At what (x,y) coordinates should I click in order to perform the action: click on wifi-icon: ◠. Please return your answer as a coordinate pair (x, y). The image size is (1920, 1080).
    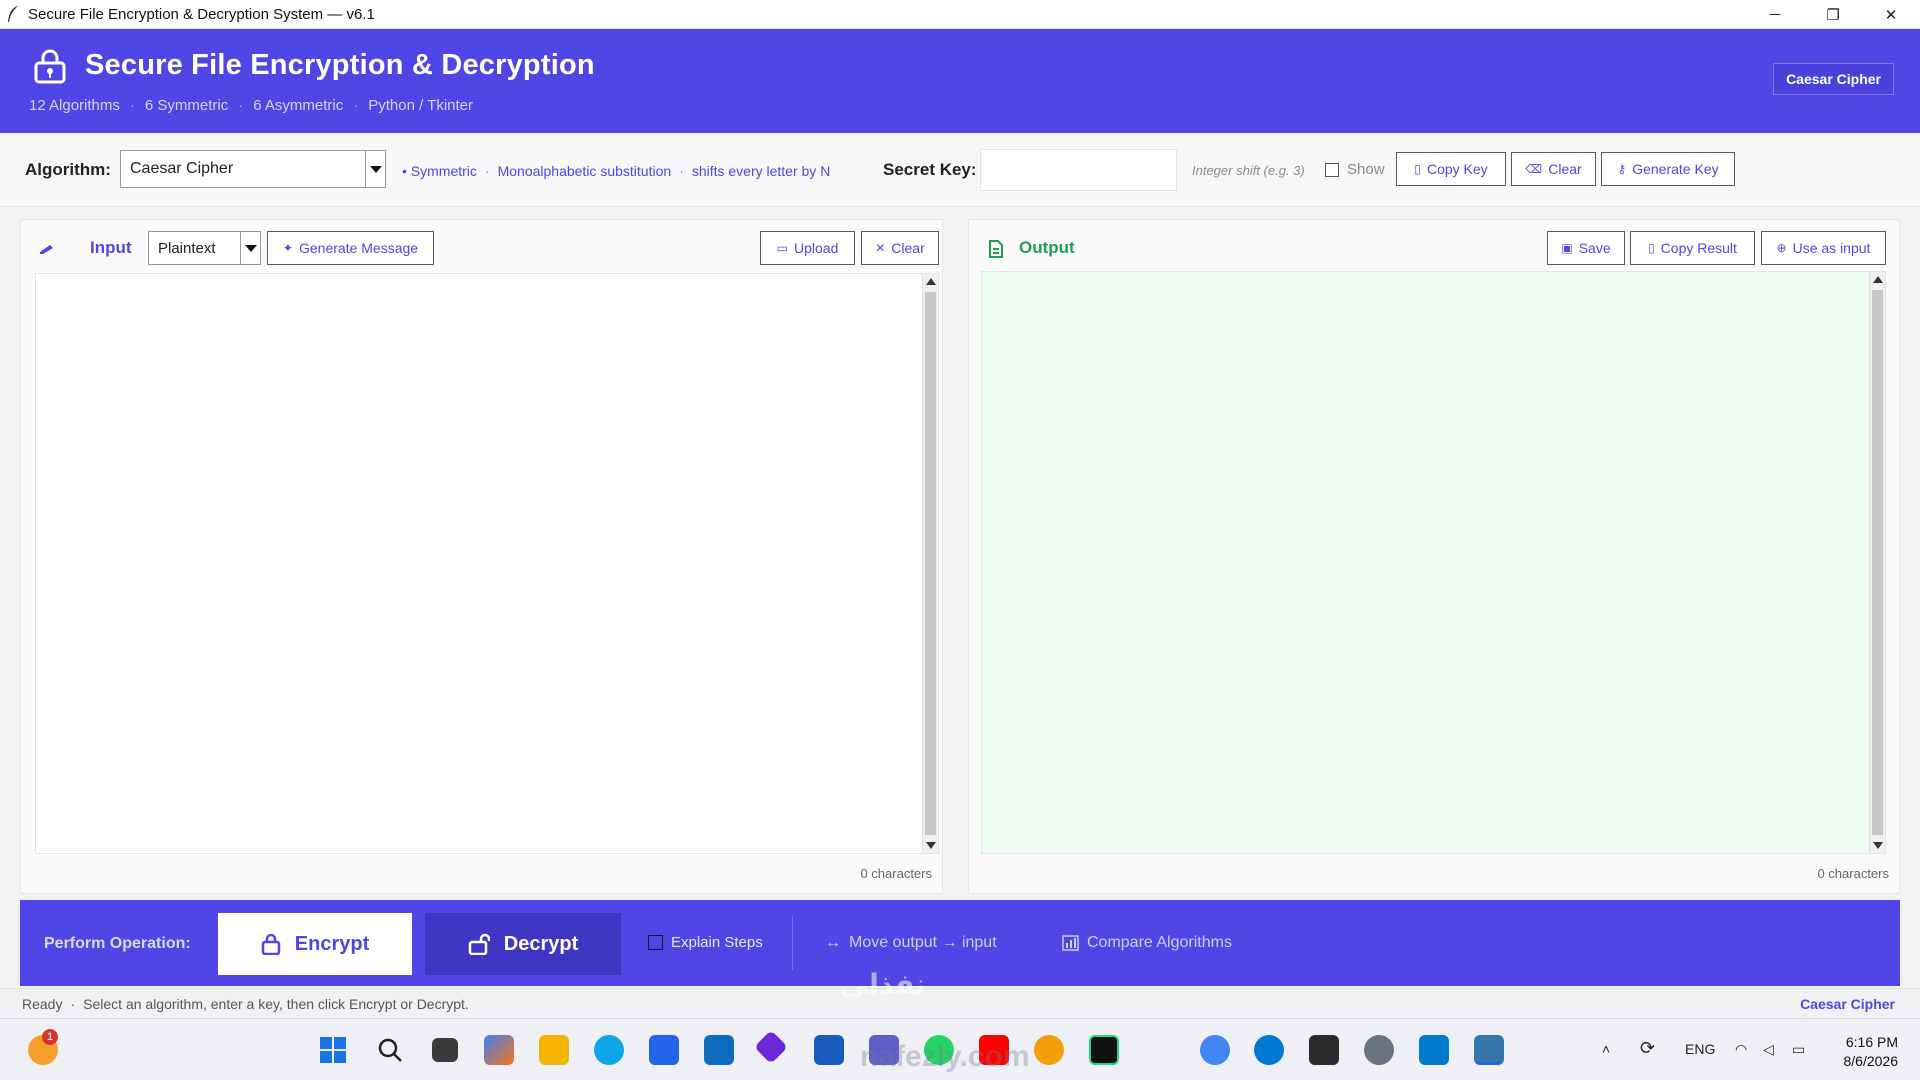
    Looking at the image, I should click on (1741, 1049).